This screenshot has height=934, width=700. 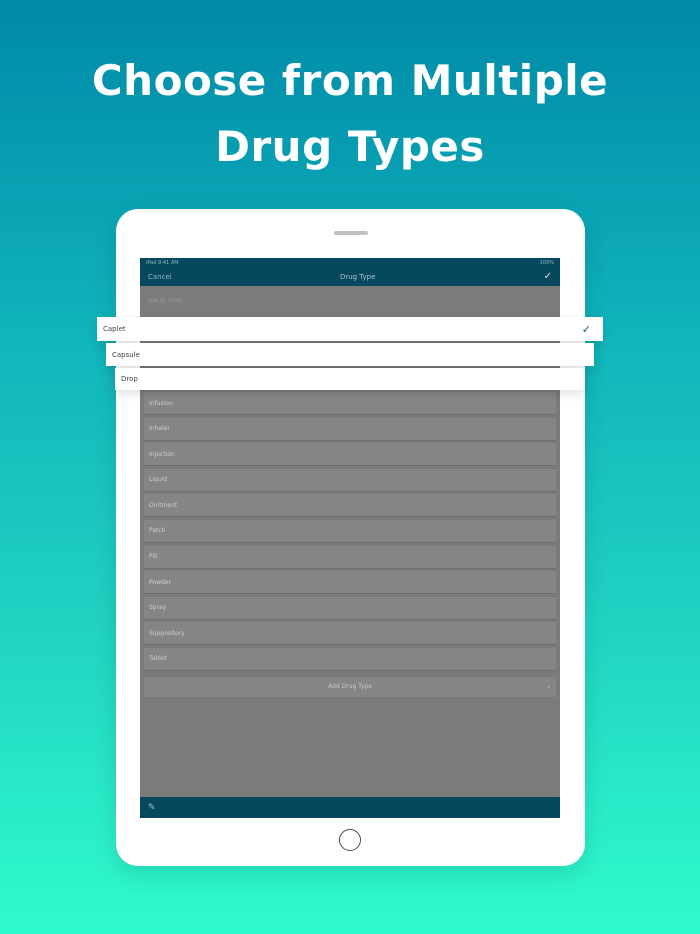 I want to click on list-item: Suppository, so click(x=350, y=634).